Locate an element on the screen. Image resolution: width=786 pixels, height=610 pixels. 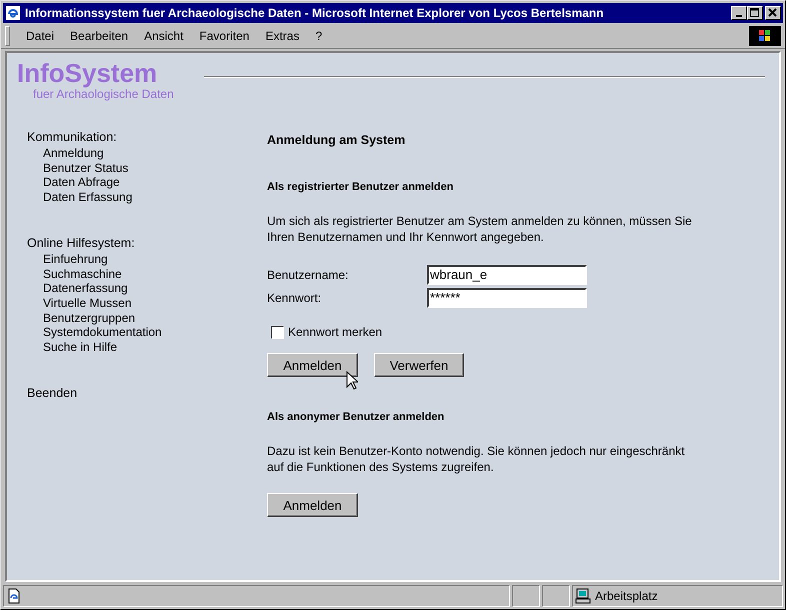
input-field: ****** is located at coordinates (507, 298).